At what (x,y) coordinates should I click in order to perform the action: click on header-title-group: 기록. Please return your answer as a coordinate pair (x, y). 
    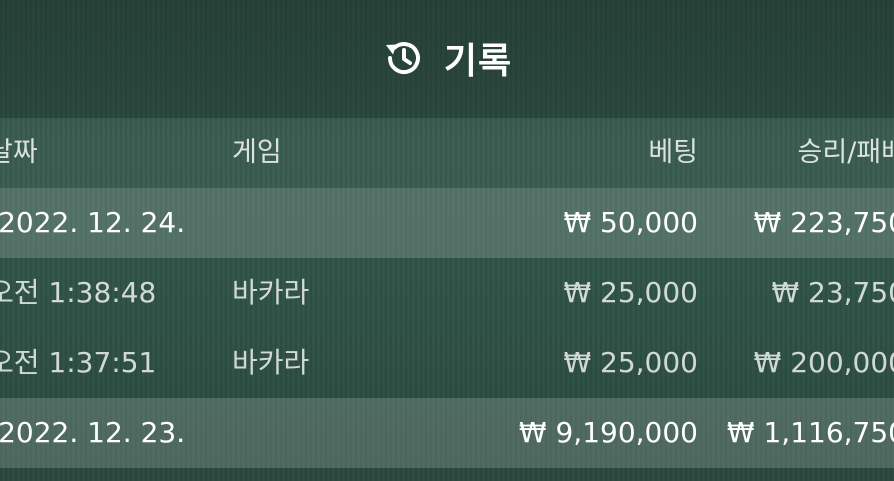
    Looking at the image, I should click on (446, 58).